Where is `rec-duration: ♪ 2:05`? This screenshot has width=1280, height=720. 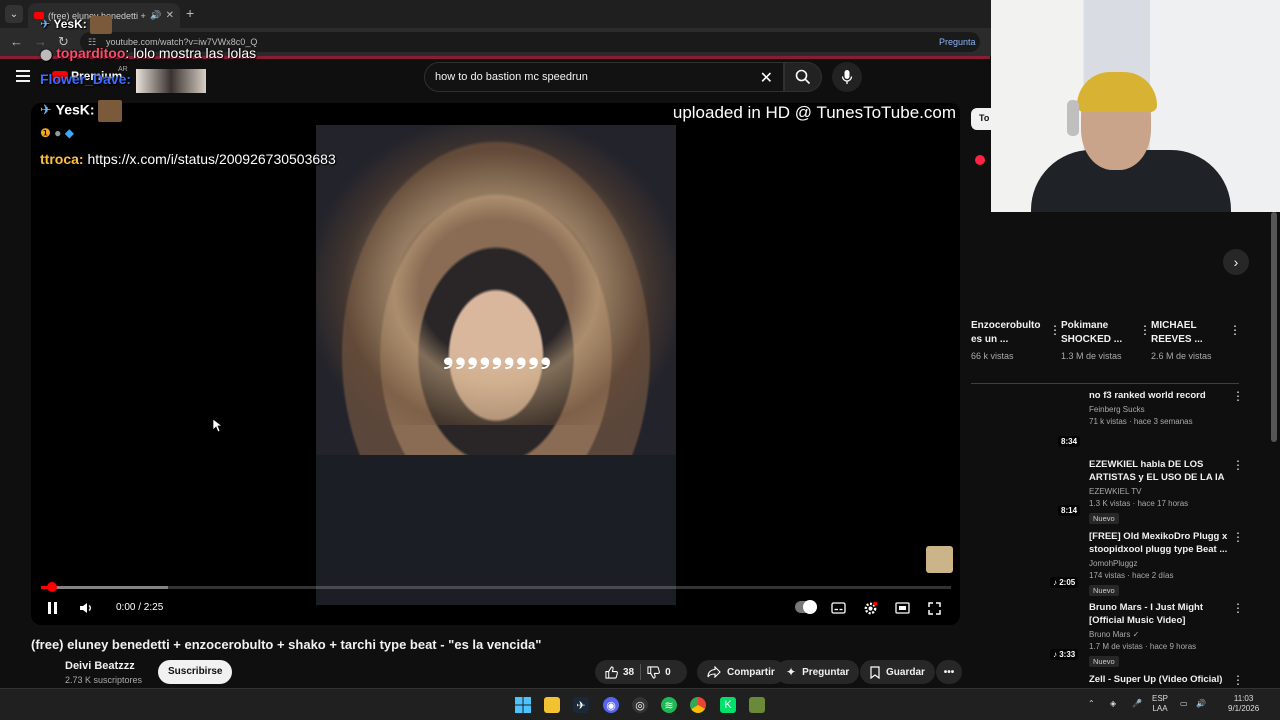 rec-duration: ♪ 2:05 is located at coordinates (1064, 582).